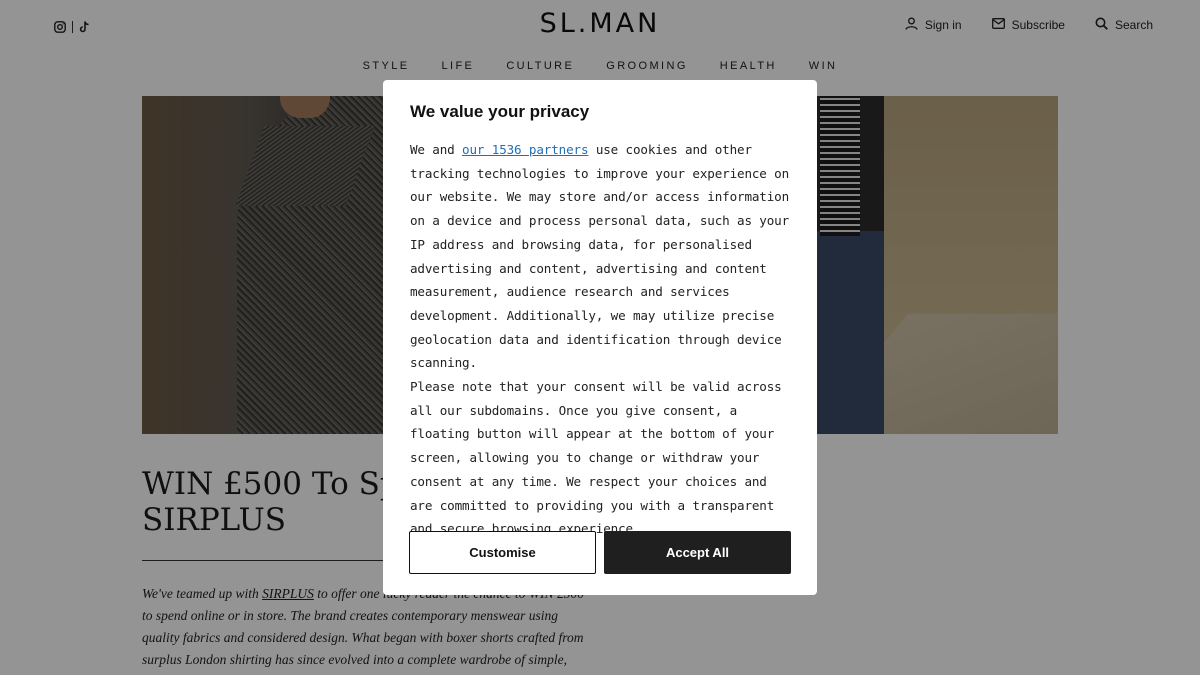 This screenshot has width=1200, height=675. What do you see at coordinates (525, 149) in the screenshot?
I see `partners-link: our 1536 partners` at bounding box center [525, 149].